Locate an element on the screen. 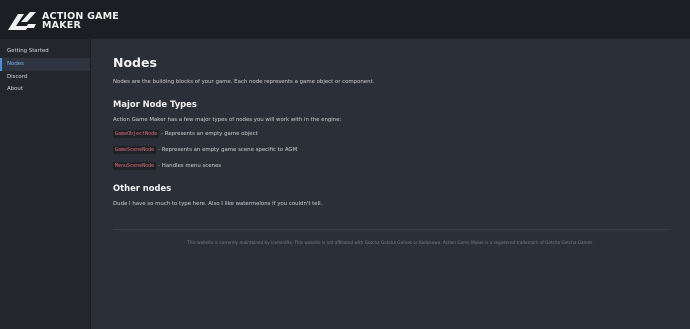  node-type-description: - Represents an empty game object is located at coordinates (209, 134).